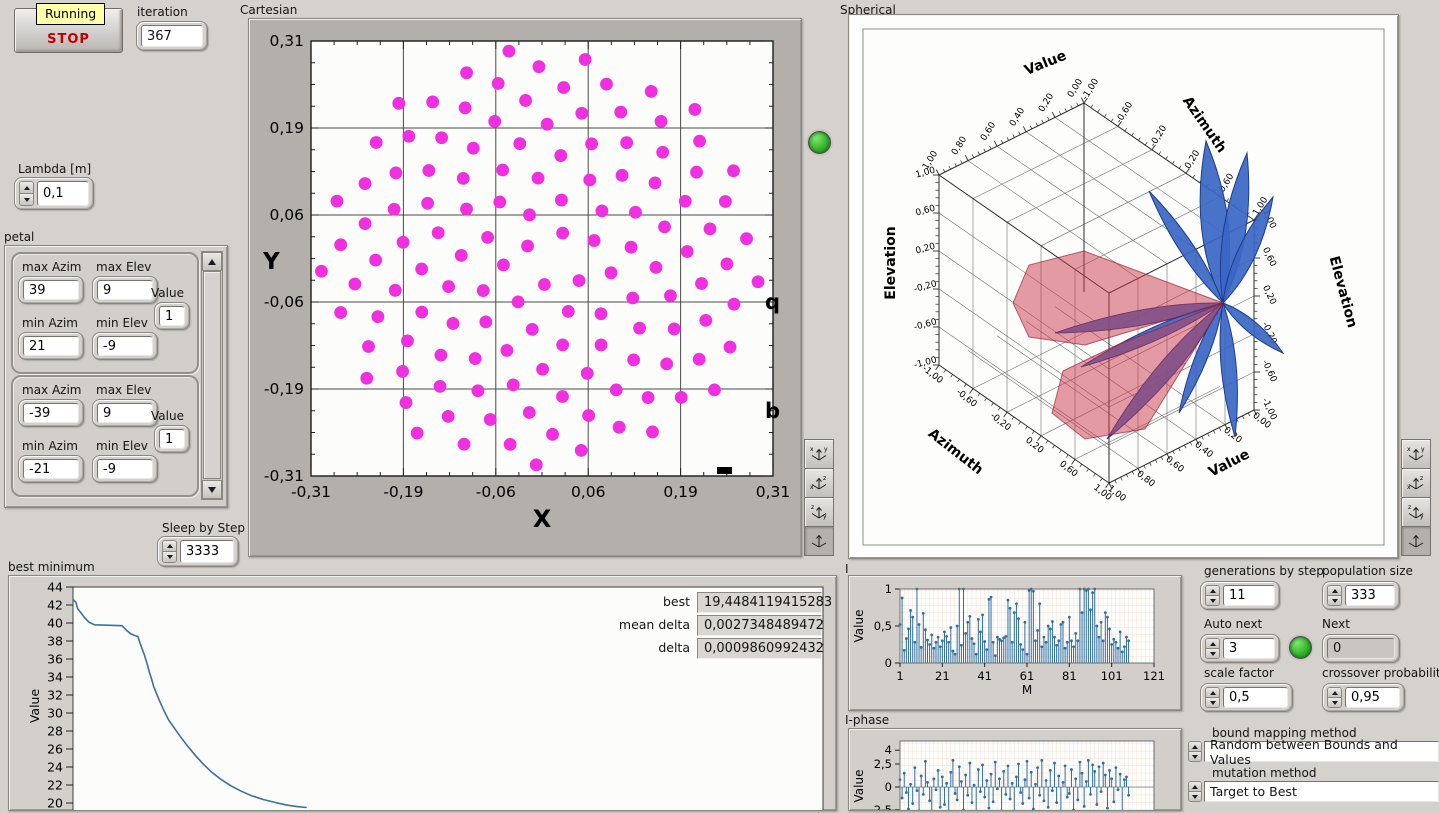 The width and height of the screenshot is (1439, 813). Describe the element at coordinates (859, 626) in the screenshot. I see `svg-text: Value` at that location.